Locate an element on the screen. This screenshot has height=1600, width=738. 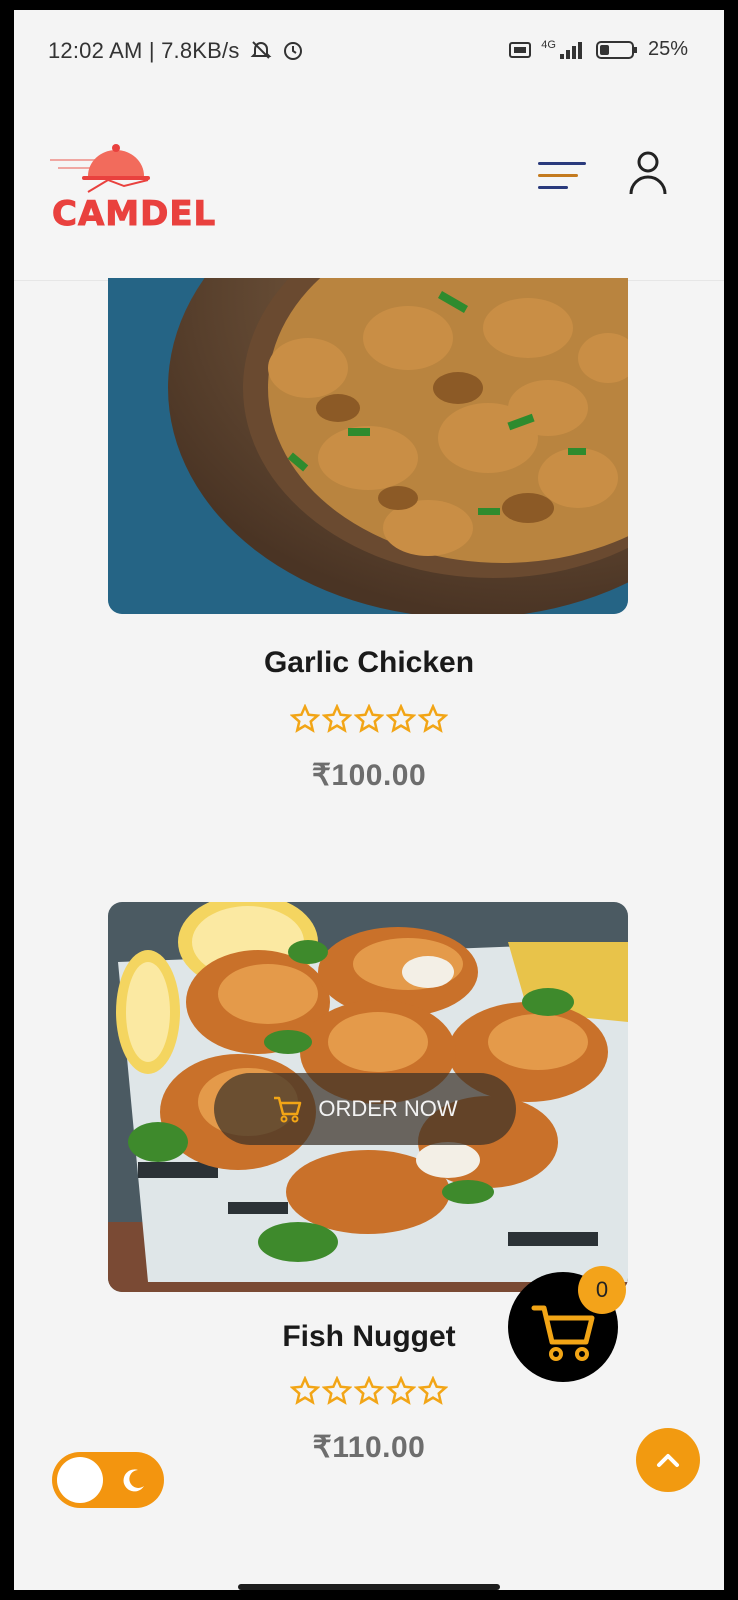
signal-icon is located at coordinates (570, 50).